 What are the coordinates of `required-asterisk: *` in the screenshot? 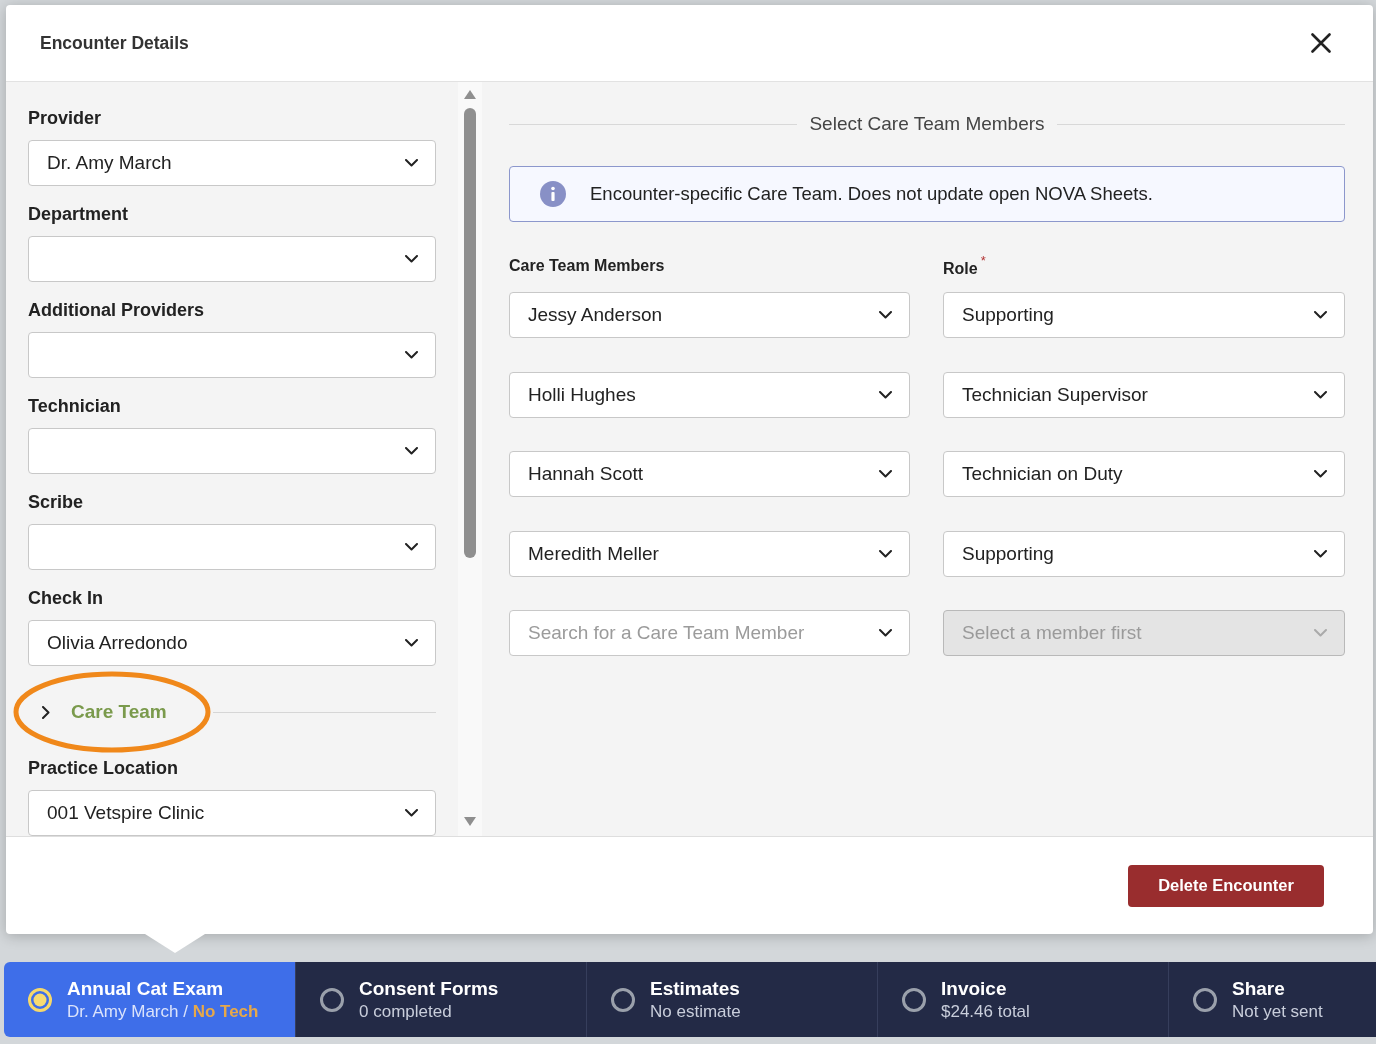 It's located at (983, 260).